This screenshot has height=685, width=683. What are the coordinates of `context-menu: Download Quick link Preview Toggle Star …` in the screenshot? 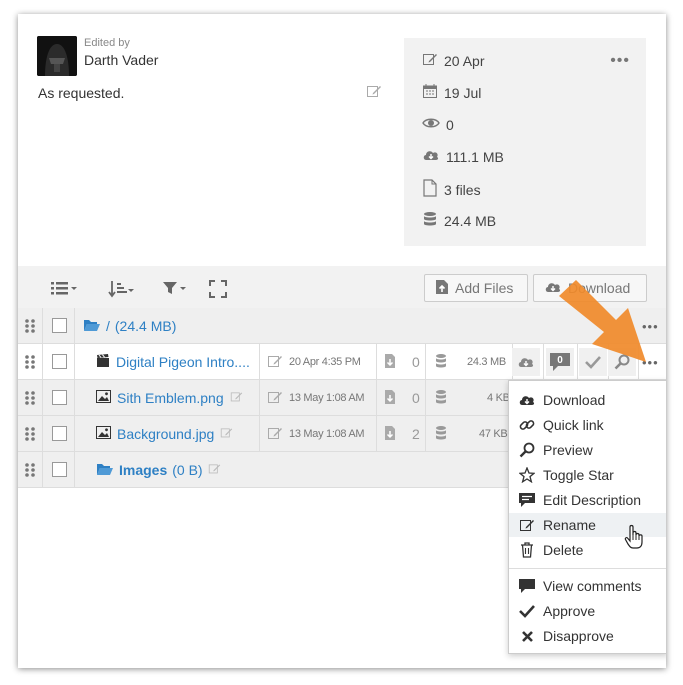 It's located at (587, 517).